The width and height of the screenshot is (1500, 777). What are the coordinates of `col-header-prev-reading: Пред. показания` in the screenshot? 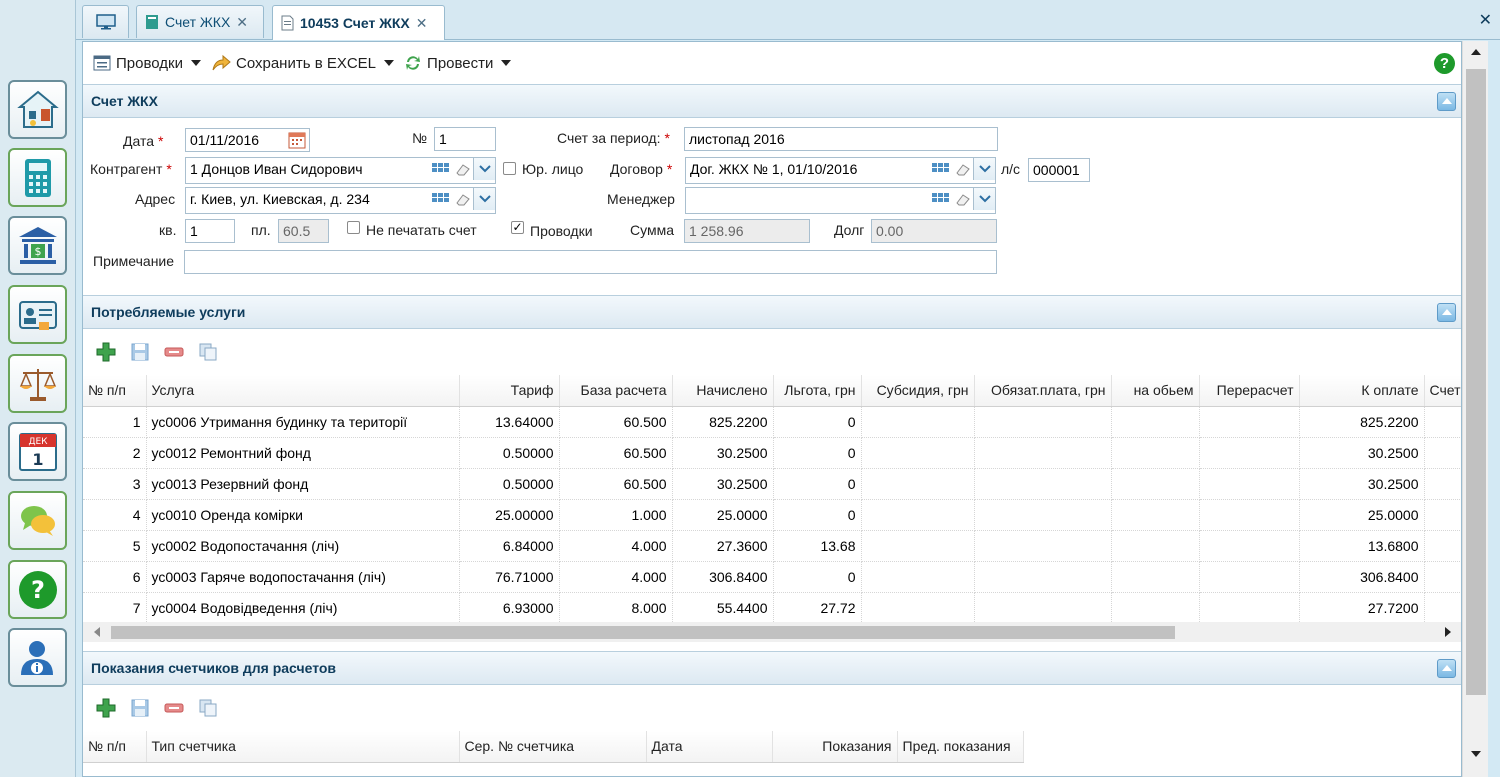 It's located at (960, 747).